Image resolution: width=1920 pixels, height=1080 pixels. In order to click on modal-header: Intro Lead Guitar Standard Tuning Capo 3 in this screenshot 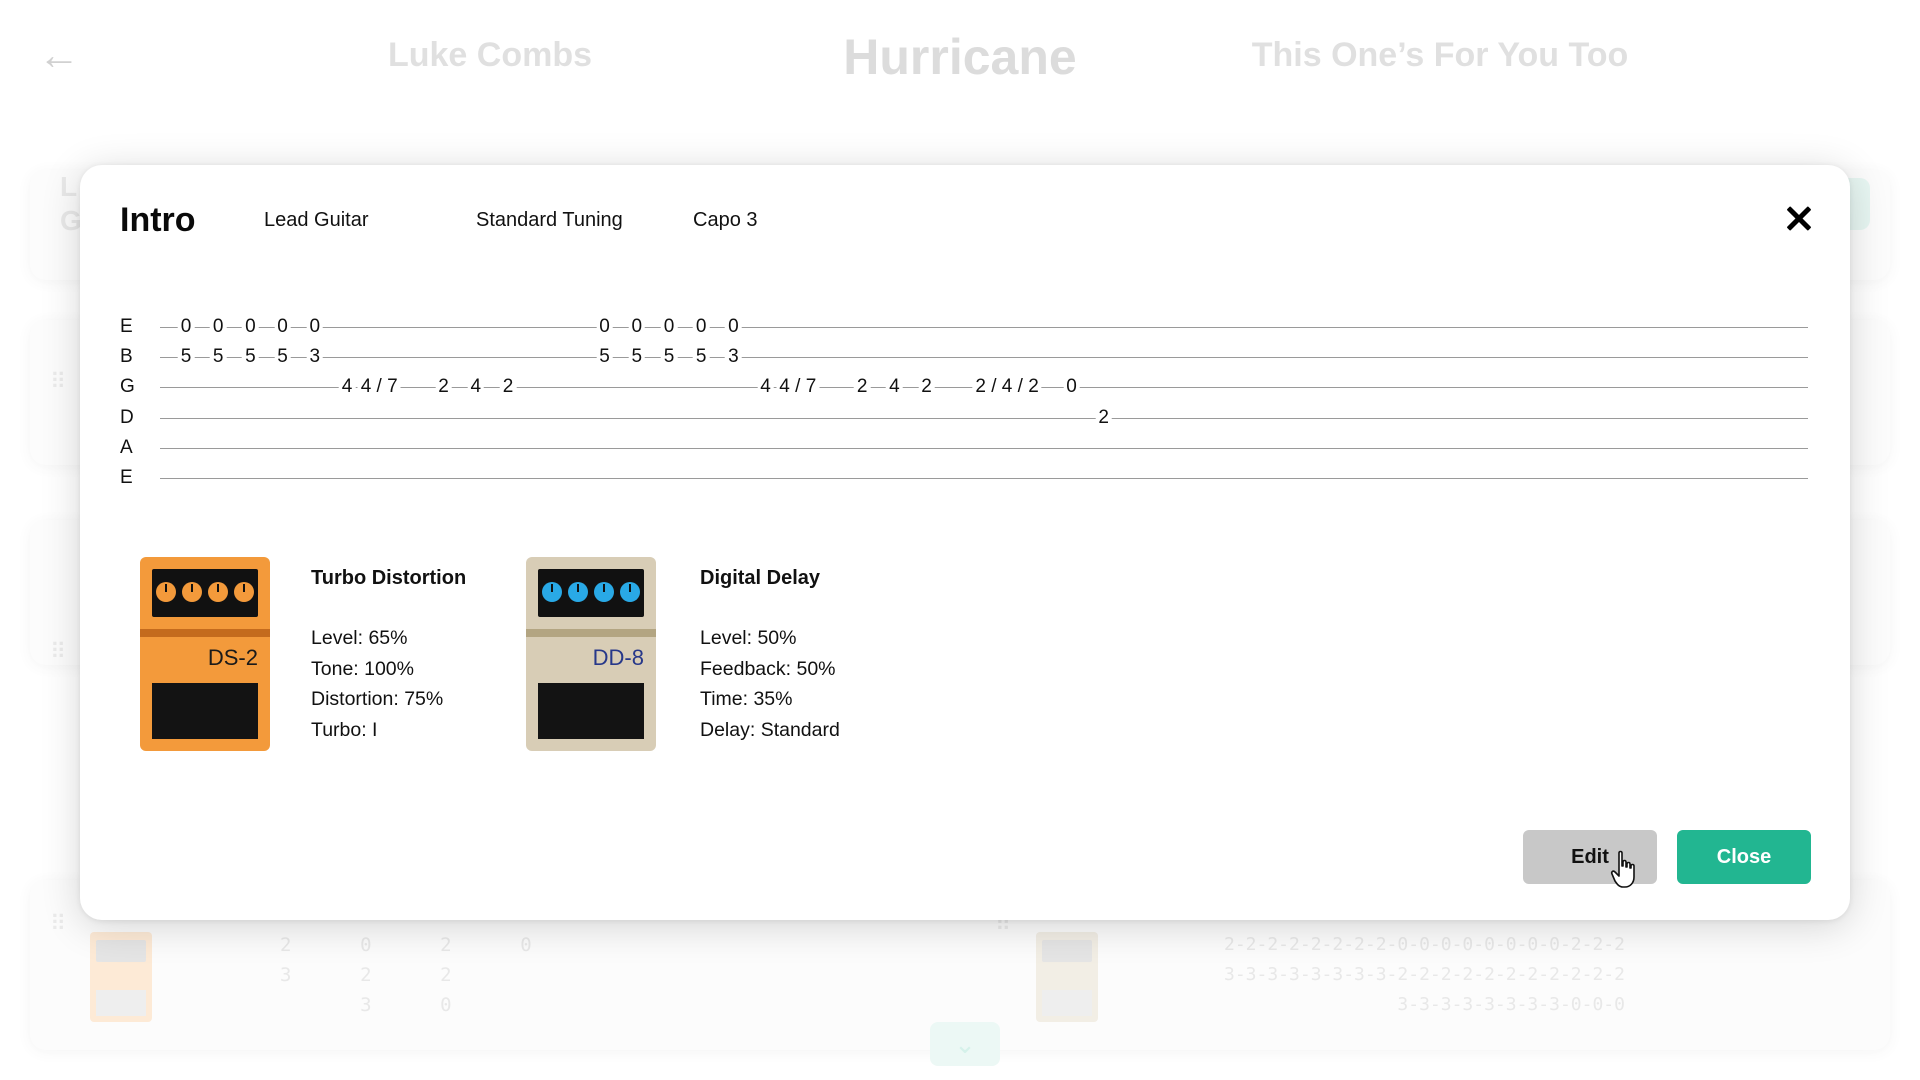, I will do `click(970, 220)`.